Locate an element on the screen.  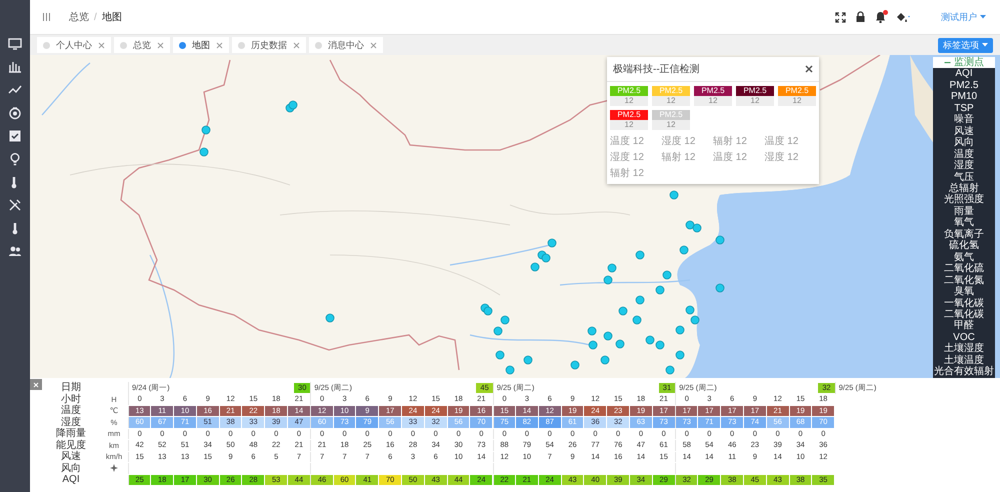
legend-item: 光合有效辐射 is located at coordinates (964, 372).